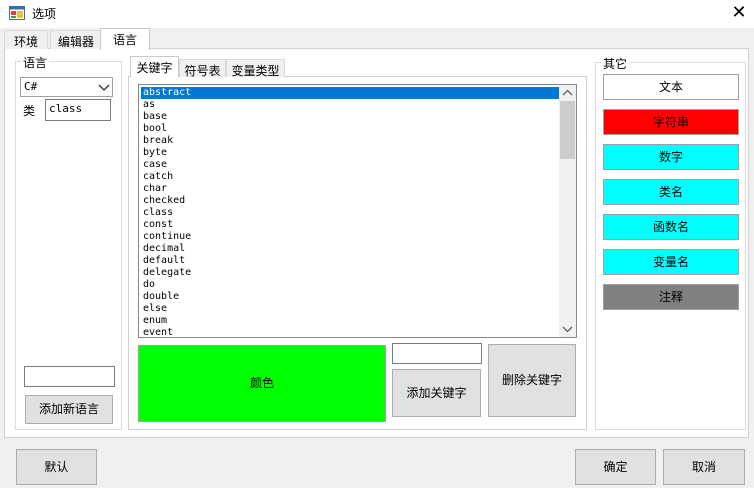 This screenshot has width=754, height=488. What do you see at coordinates (567, 93) in the screenshot?
I see `chevron-up-icon` at bounding box center [567, 93].